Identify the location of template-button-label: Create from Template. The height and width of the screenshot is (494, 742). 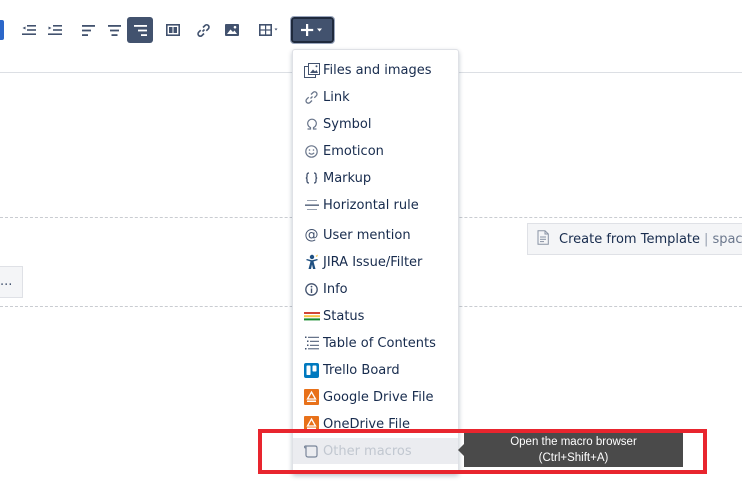
(630, 239).